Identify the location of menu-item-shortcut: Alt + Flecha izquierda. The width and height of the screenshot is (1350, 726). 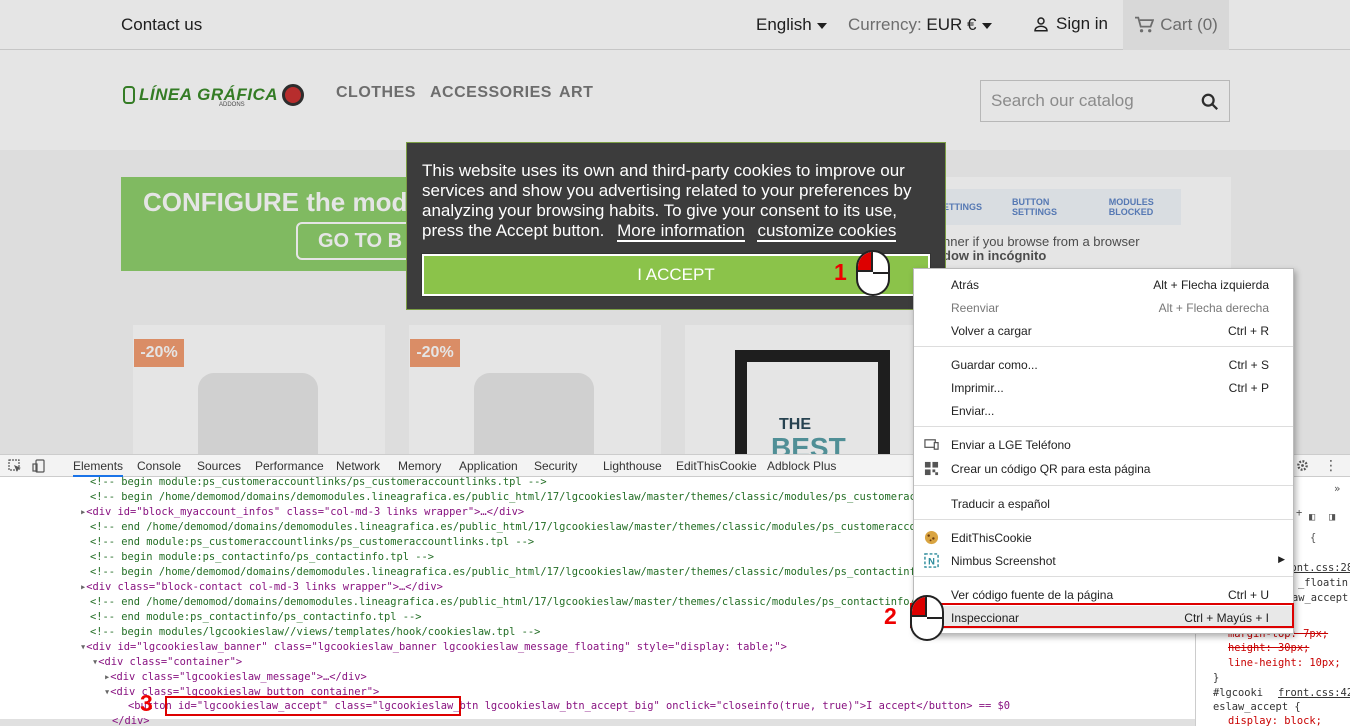
(1211, 285).